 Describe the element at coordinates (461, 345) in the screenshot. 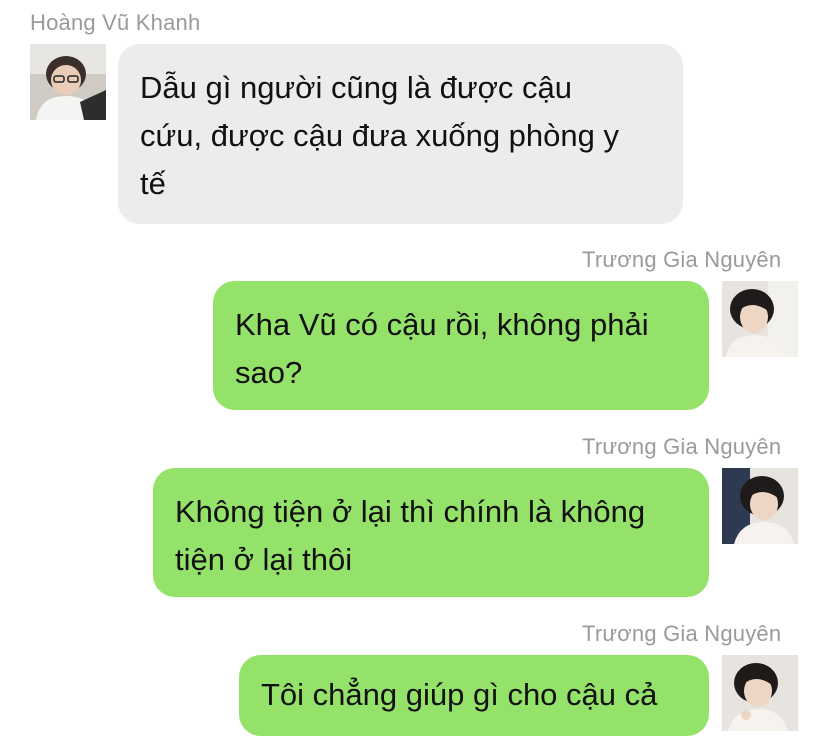

I see `message-bubble-outgoing: Kha Vũ có cậu rồi, không phải sao?` at that location.